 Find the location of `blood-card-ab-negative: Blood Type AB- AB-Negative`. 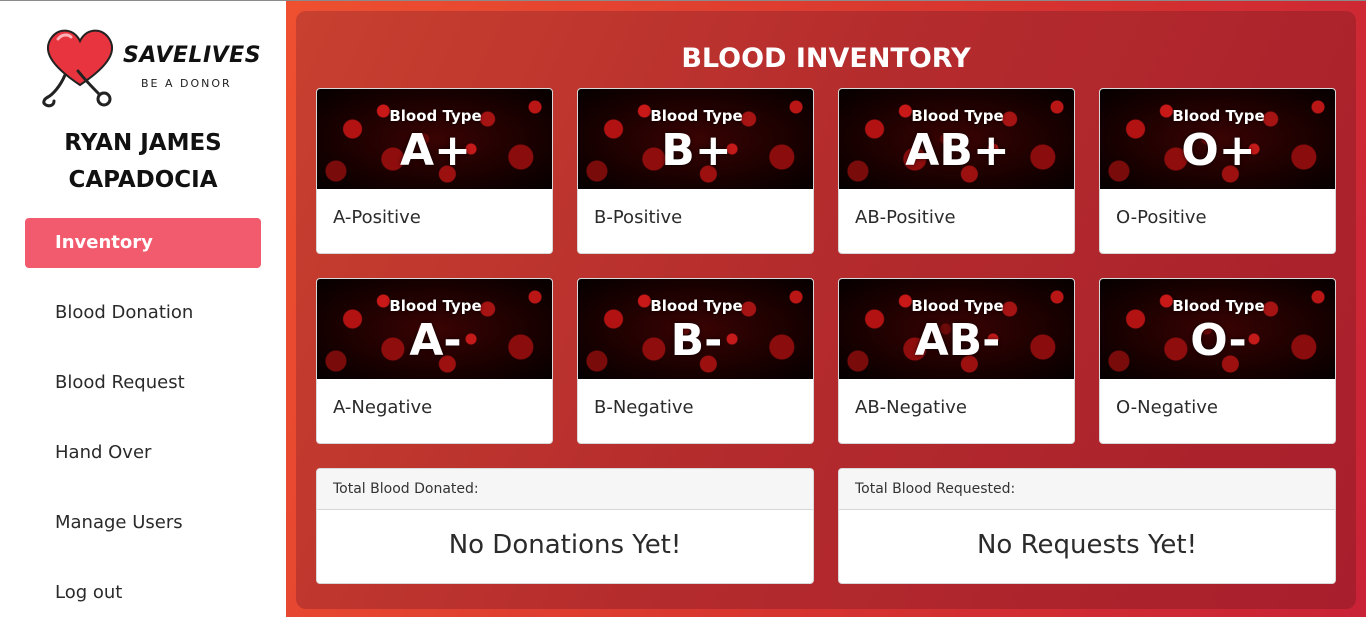

blood-card-ab-negative: Blood Type AB- AB-Negative is located at coordinates (956, 361).